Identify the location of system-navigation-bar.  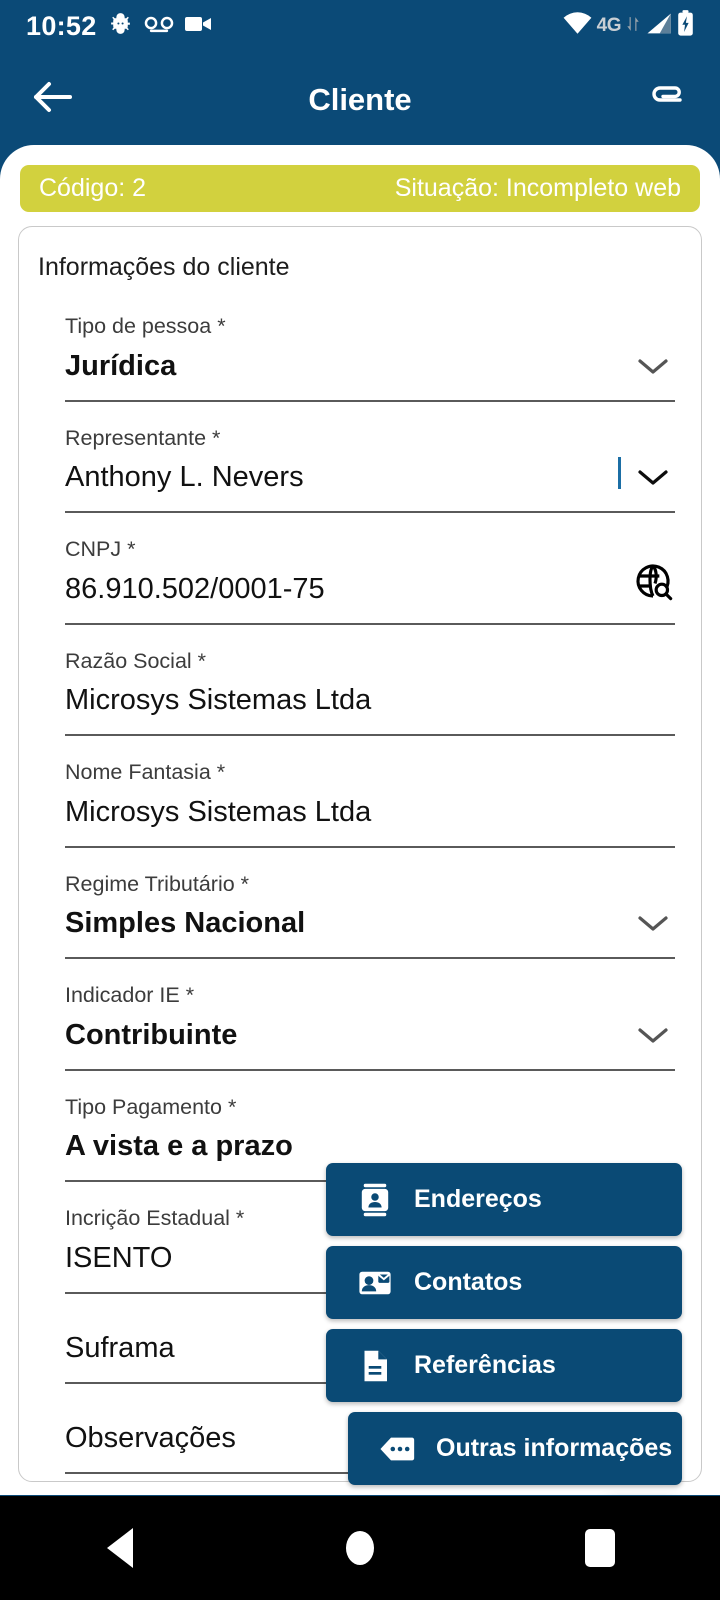
(360, 1548).